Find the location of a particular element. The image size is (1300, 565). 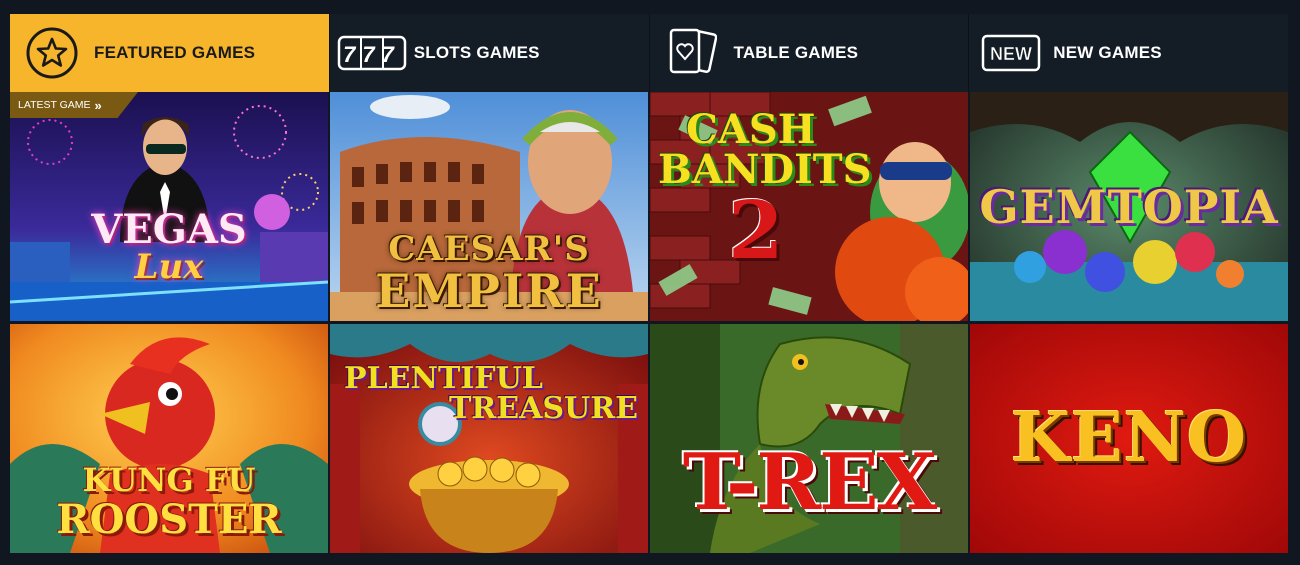

title-line-1: VEGAS is located at coordinates (169, 229).